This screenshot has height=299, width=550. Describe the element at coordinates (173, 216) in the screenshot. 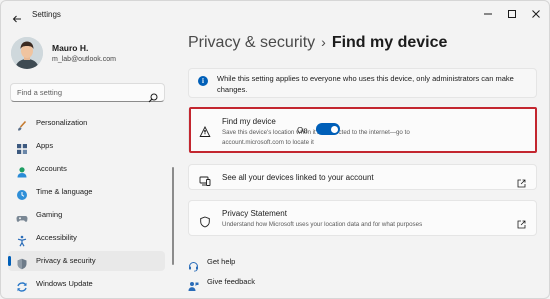

I see `sidebar-scrollbar` at that location.